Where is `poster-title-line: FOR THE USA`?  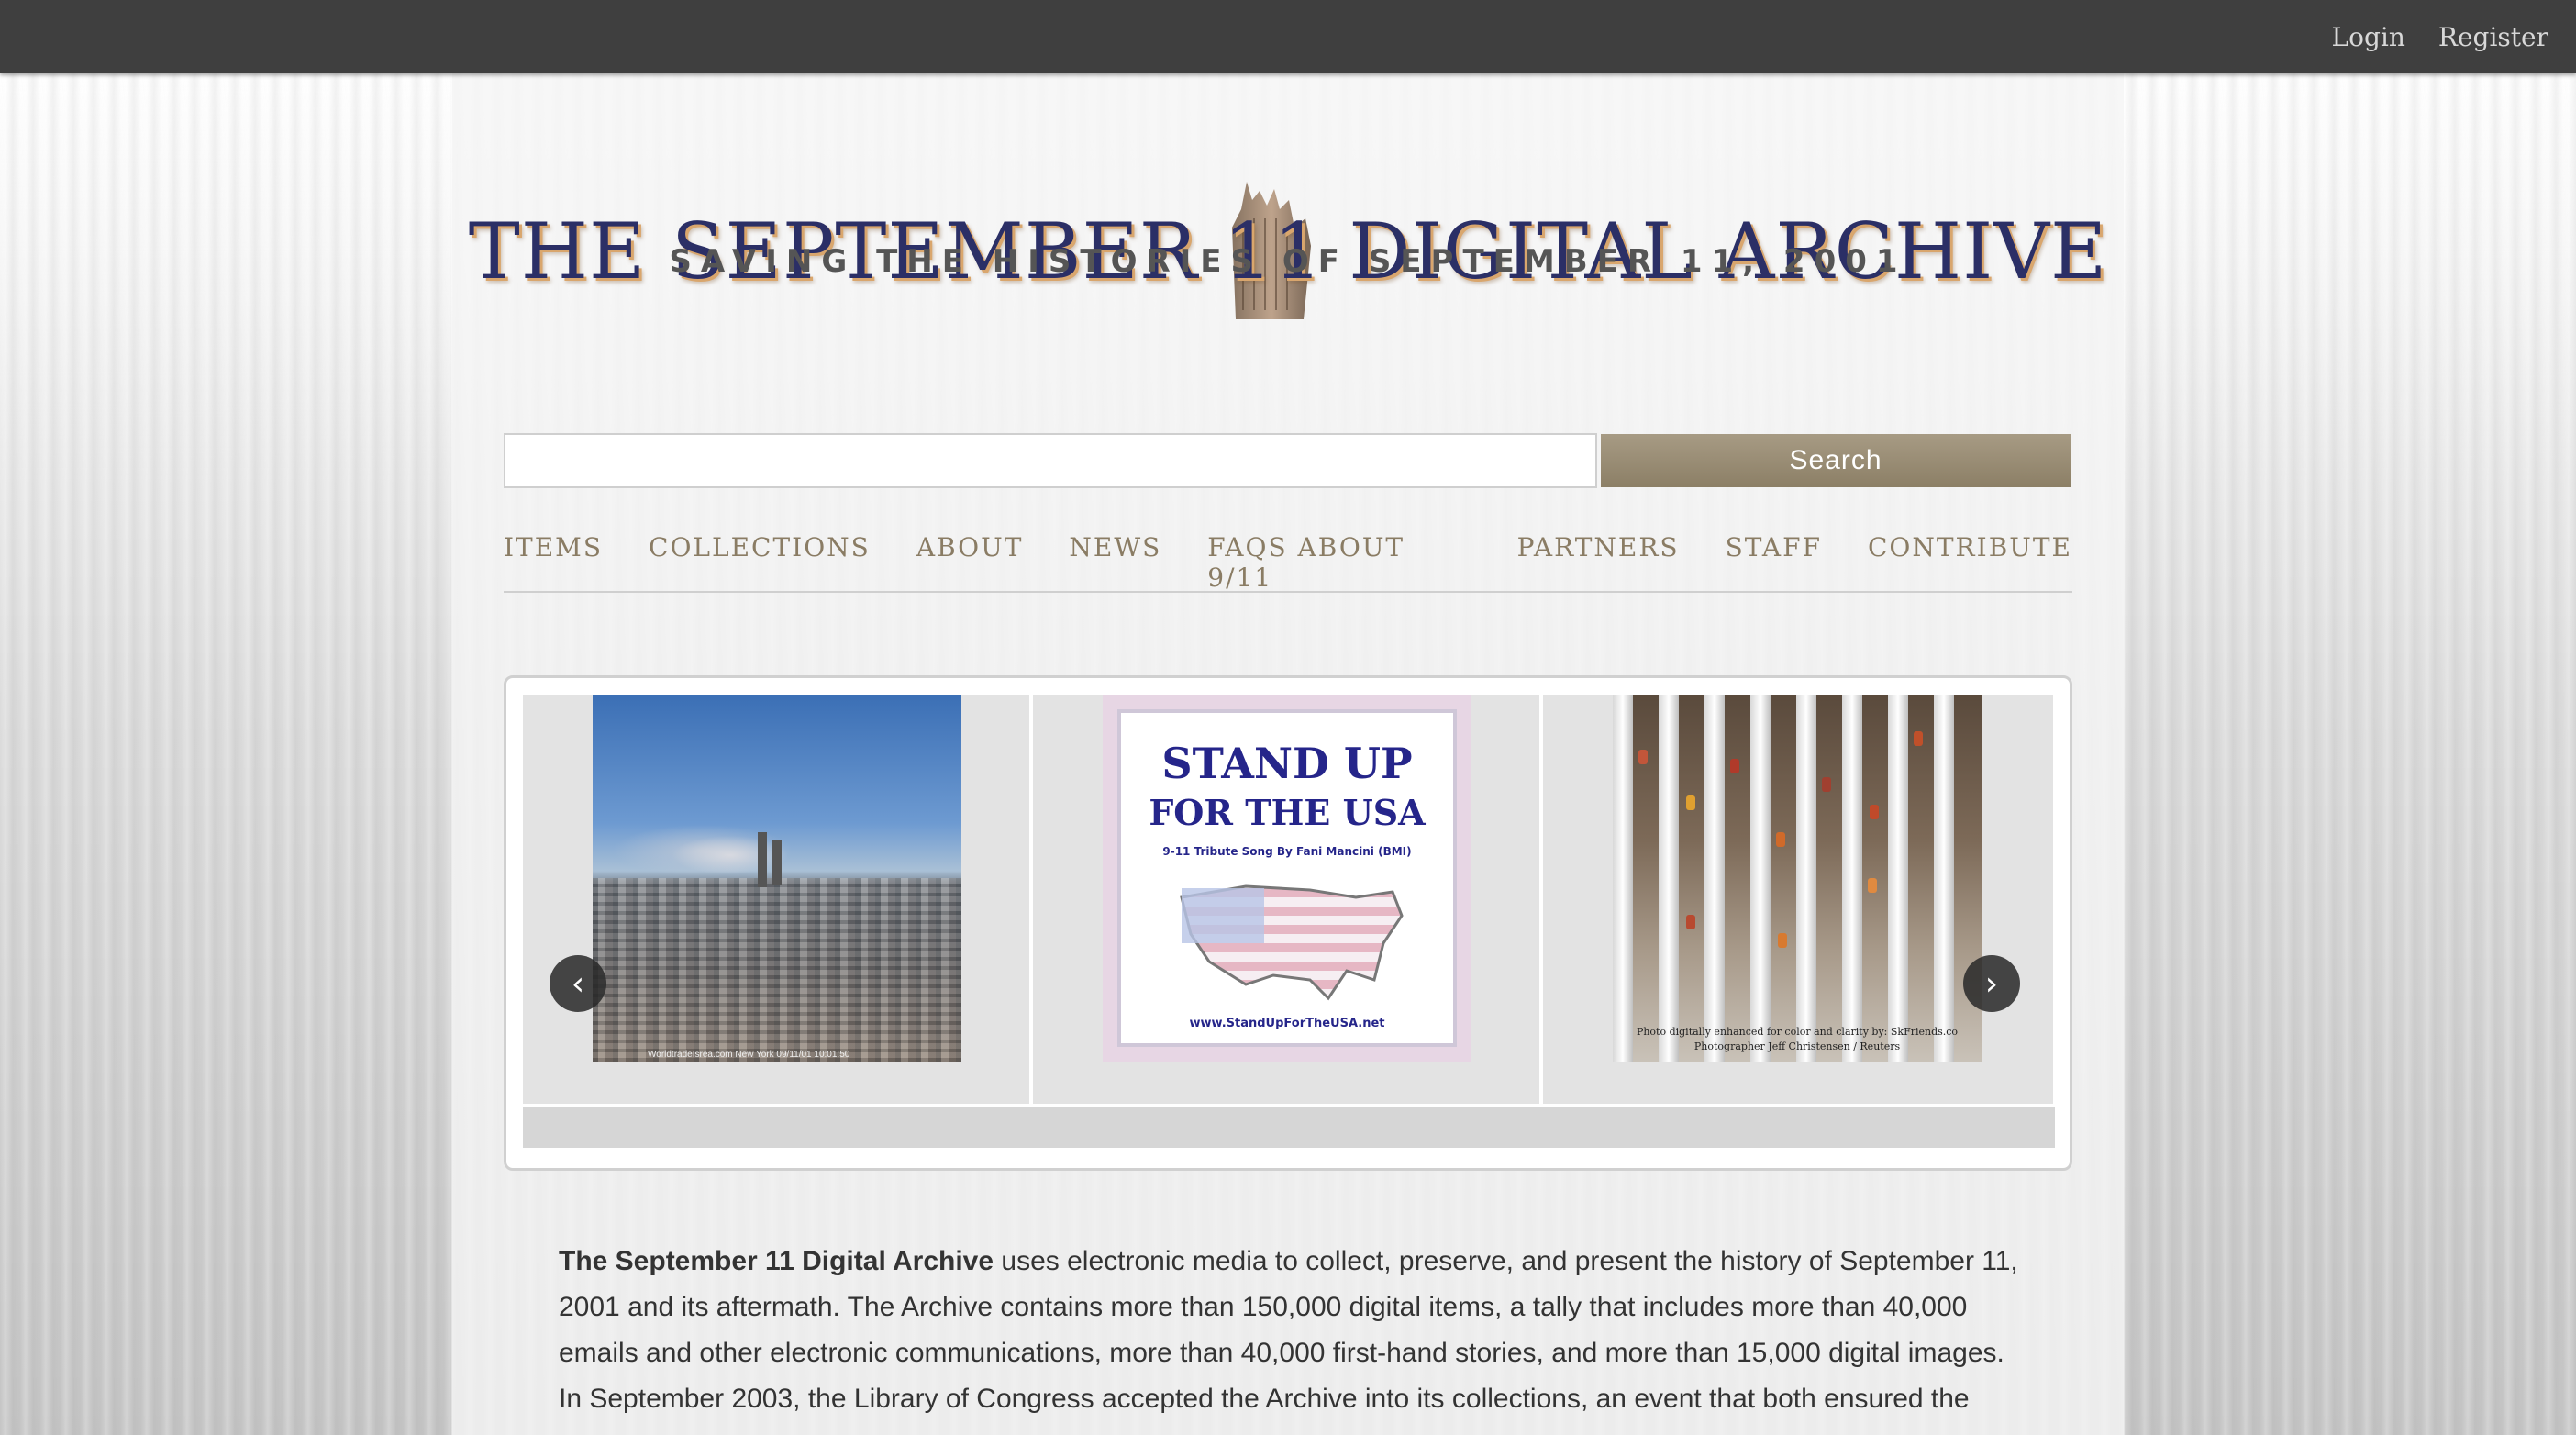
poster-title-line: FOR THE USA is located at coordinates (1287, 812).